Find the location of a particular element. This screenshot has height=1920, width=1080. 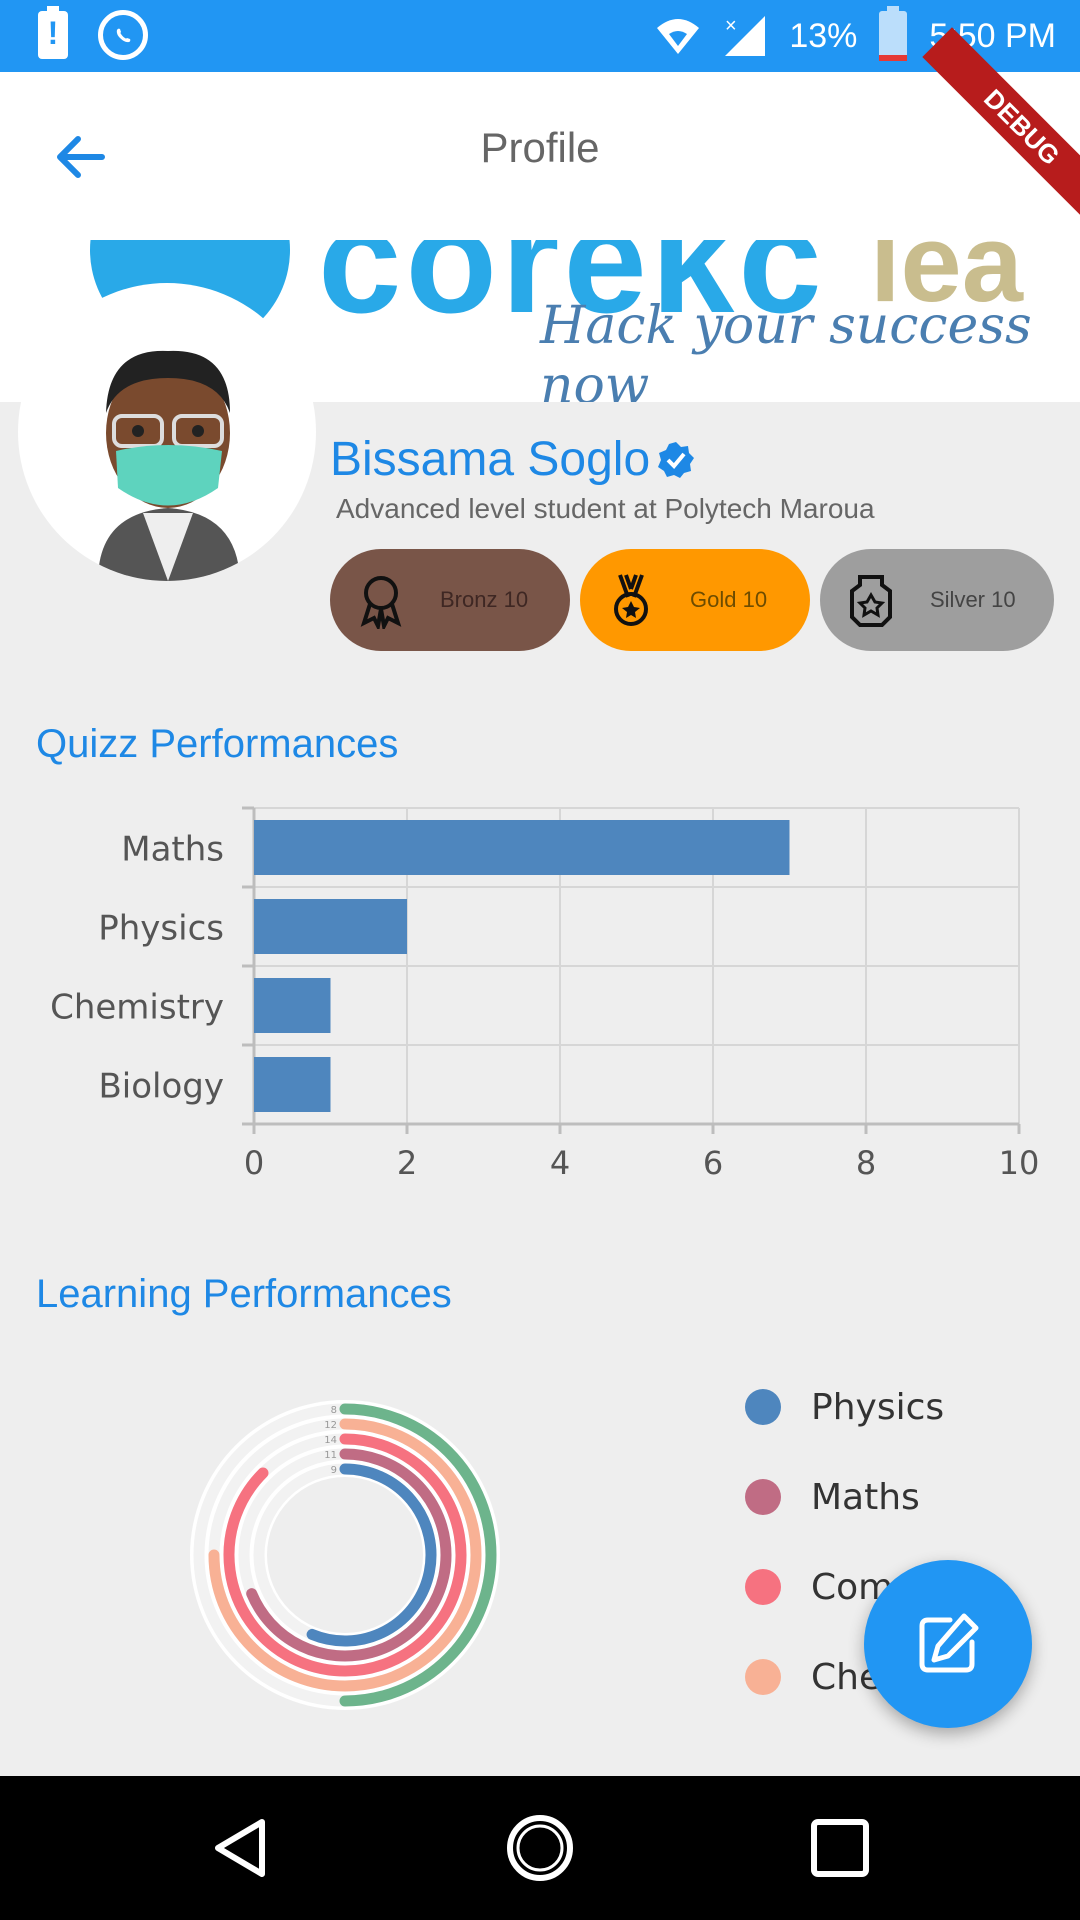

ring-label: 12 is located at coordinates (330, 1425).